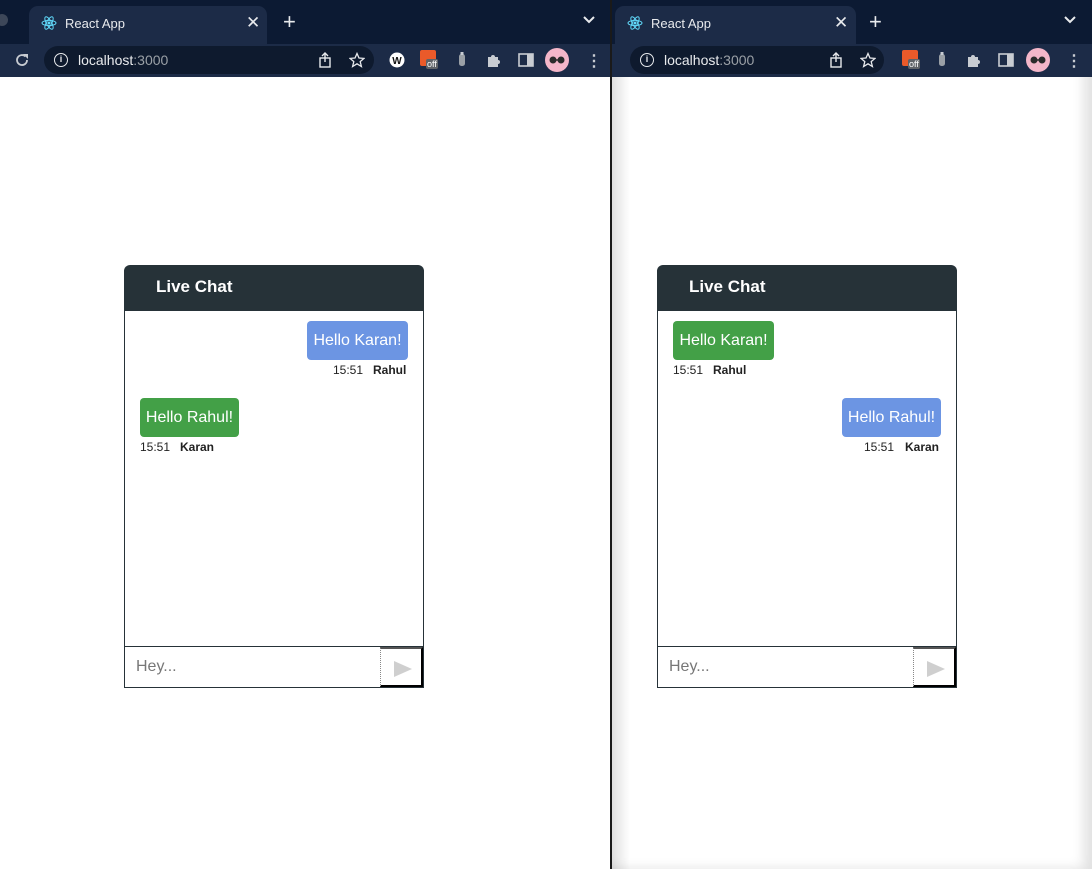 Image resolution: width=1092 pixels, height=869 pixels. What do you see at coordinates (22, 60) in the screenshot?
I see `reload-icon` at bounding box center [22, 60].